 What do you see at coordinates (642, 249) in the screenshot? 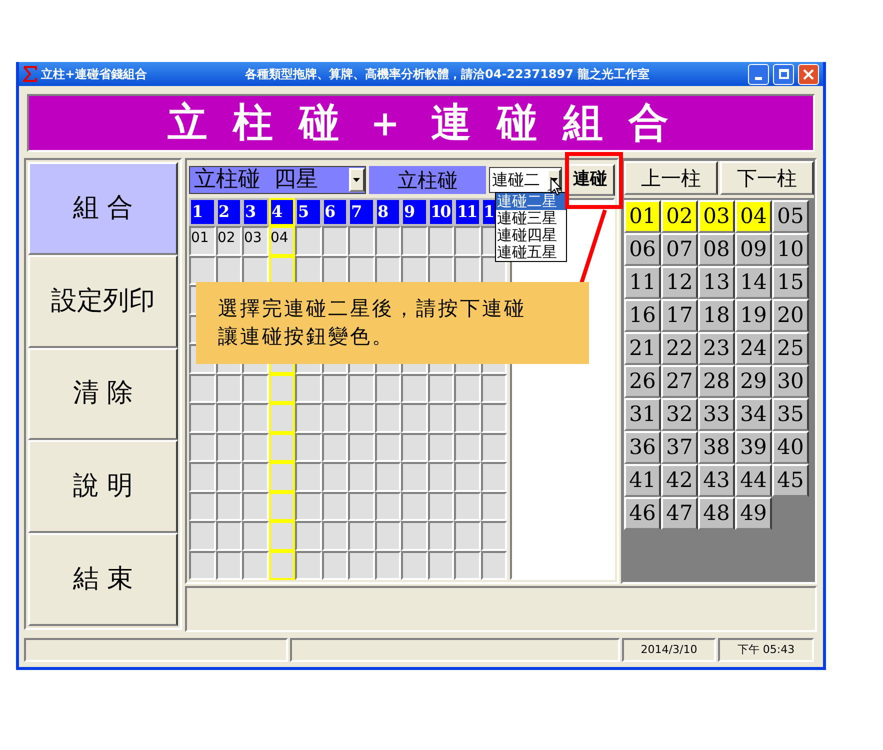
I see `number-button: 06` at bounding box center [642, 249].